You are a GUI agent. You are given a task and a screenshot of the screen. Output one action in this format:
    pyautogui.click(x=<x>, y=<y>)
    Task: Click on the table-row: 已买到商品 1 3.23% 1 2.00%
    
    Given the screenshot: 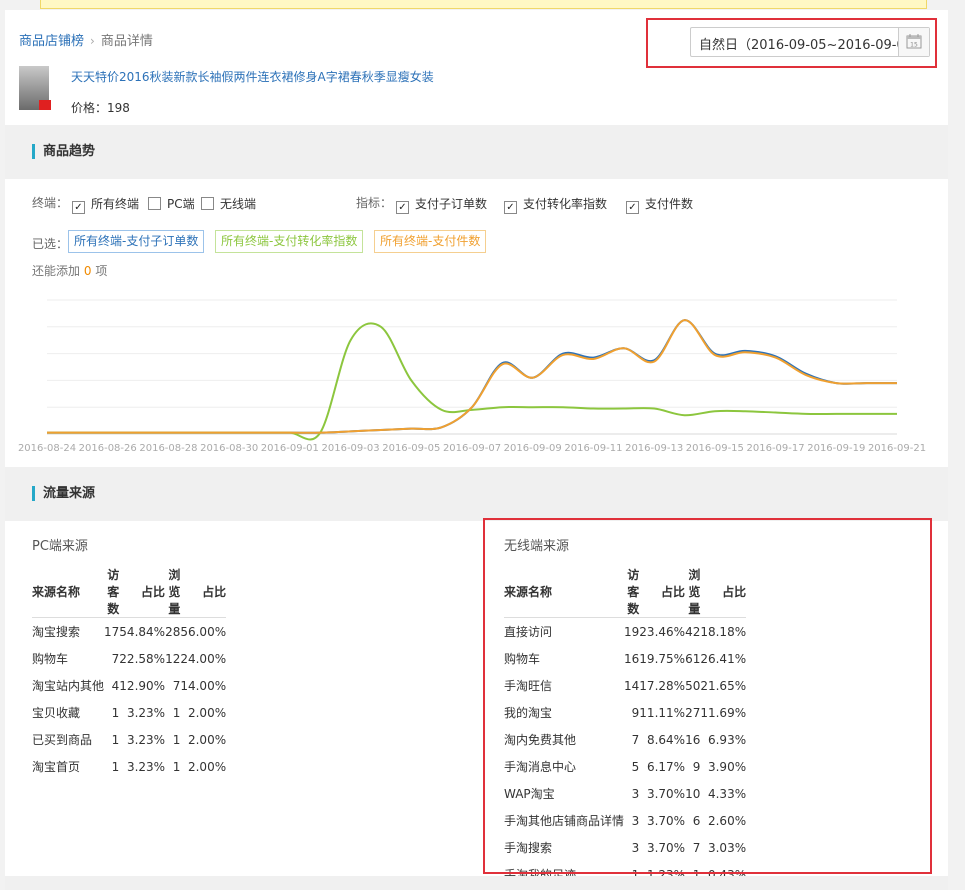 What is the action you would take?
    pyautogui.click(x=129, y=739)
    